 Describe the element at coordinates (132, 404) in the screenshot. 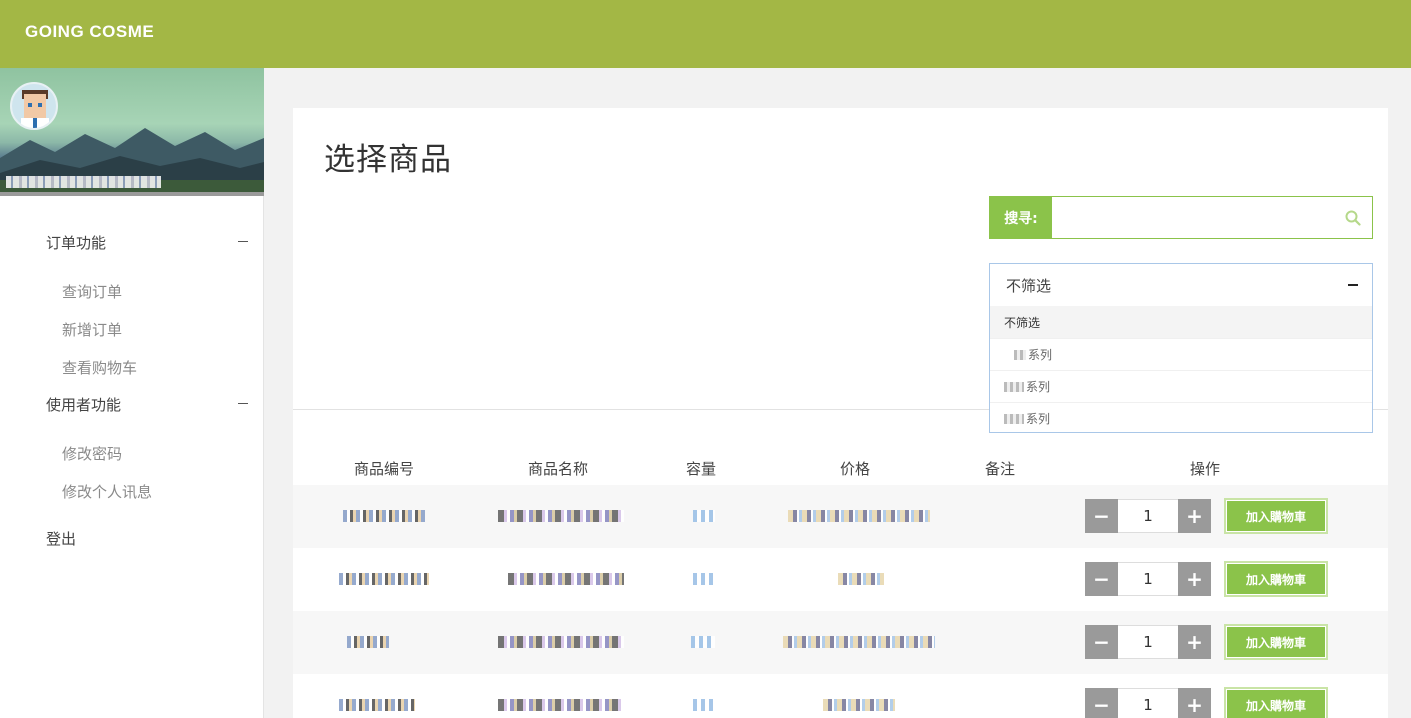

I see `menu-group-user: 使用者功能` at that location.